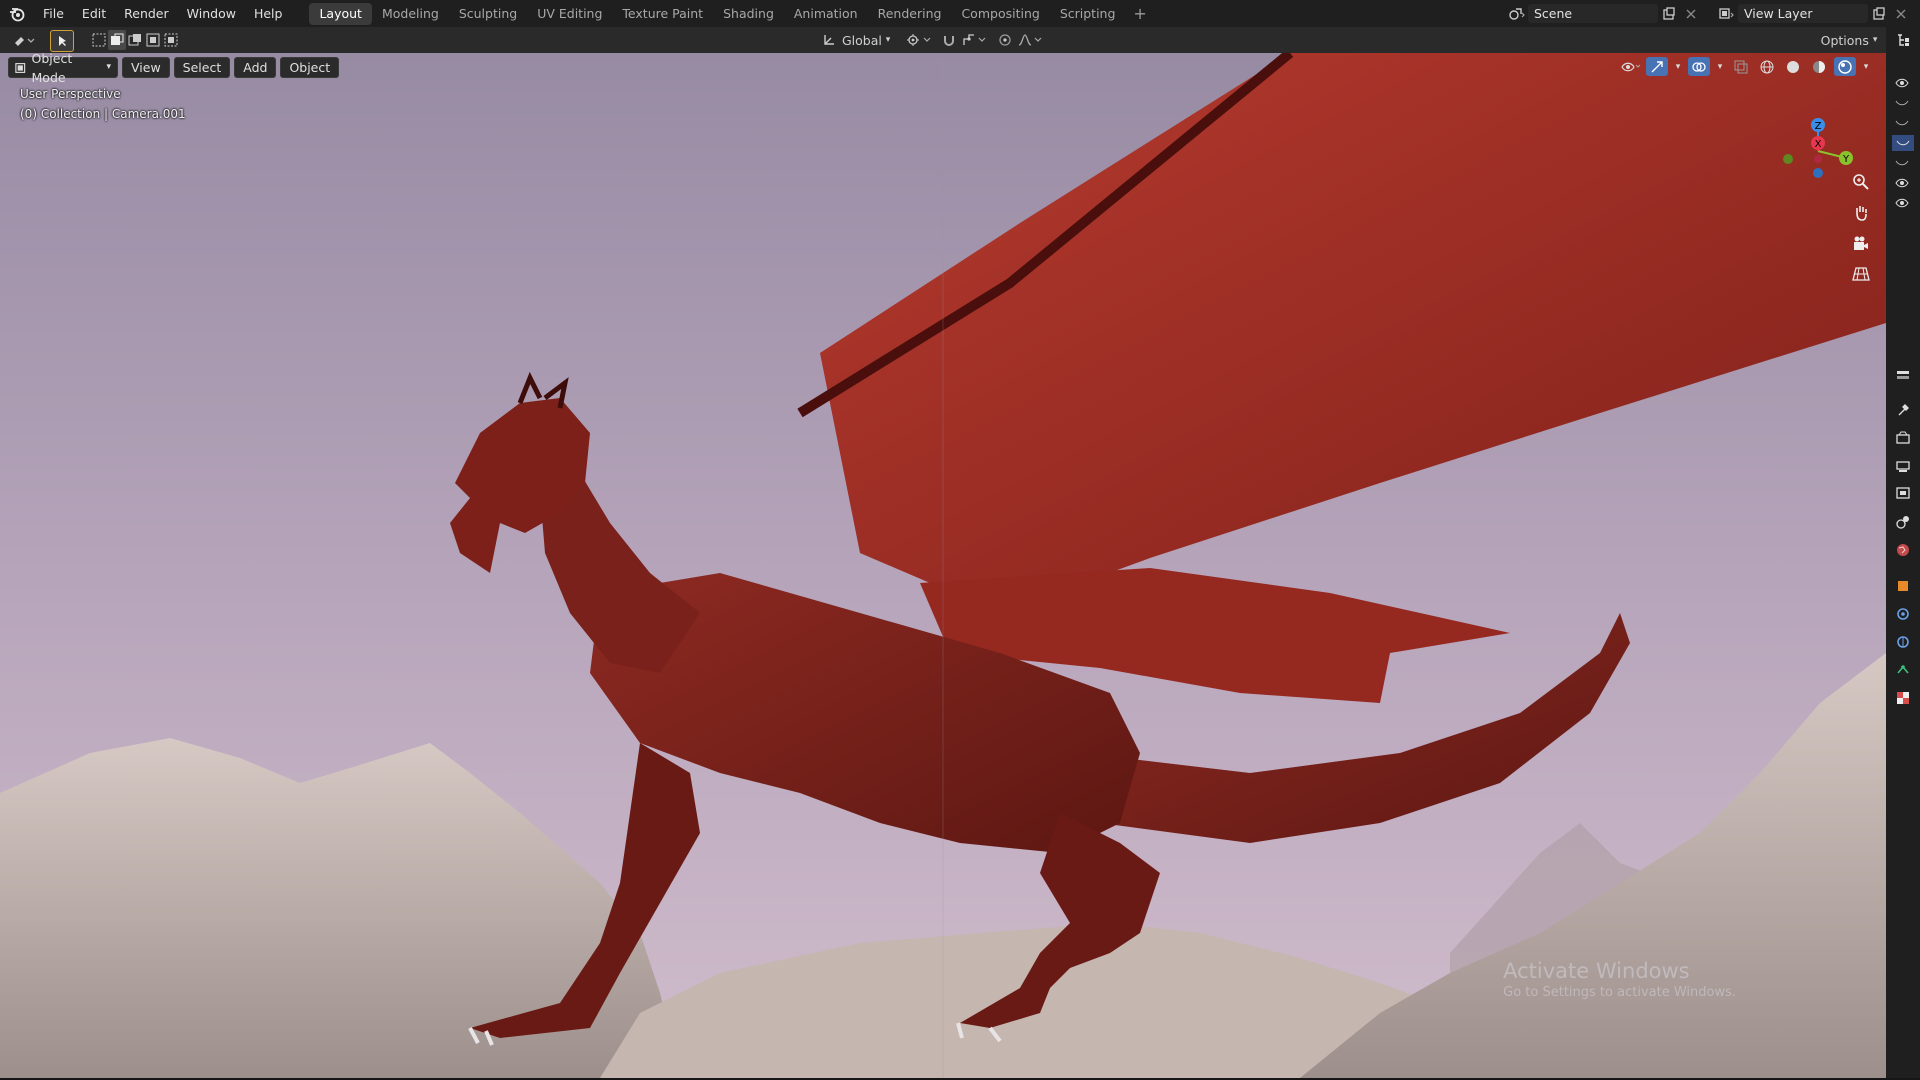 The width and height of the screenshot is (1920, 1080). I want to click on select-box-new-icon, so click(99, 40).